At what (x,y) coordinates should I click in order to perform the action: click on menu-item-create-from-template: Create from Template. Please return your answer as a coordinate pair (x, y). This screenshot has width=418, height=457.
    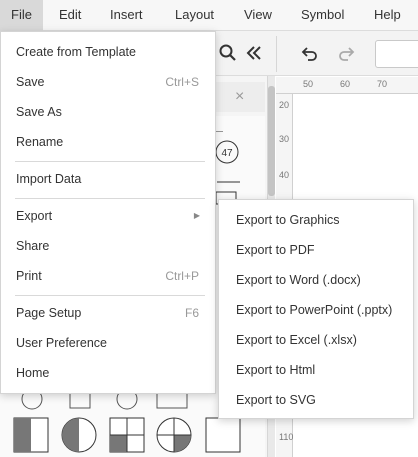
    Looking at the image, I should click on (108, 52).